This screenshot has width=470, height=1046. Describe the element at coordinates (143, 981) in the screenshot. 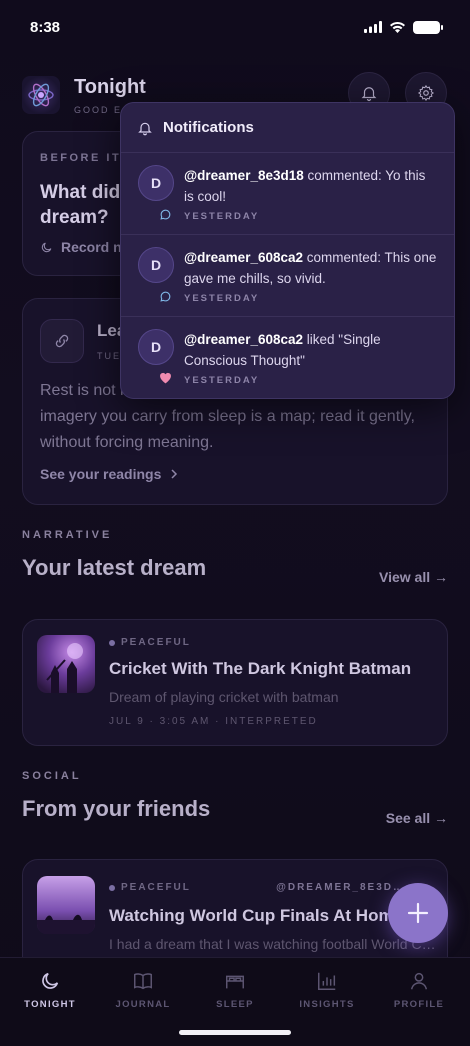

I see `book-icon` at that location.